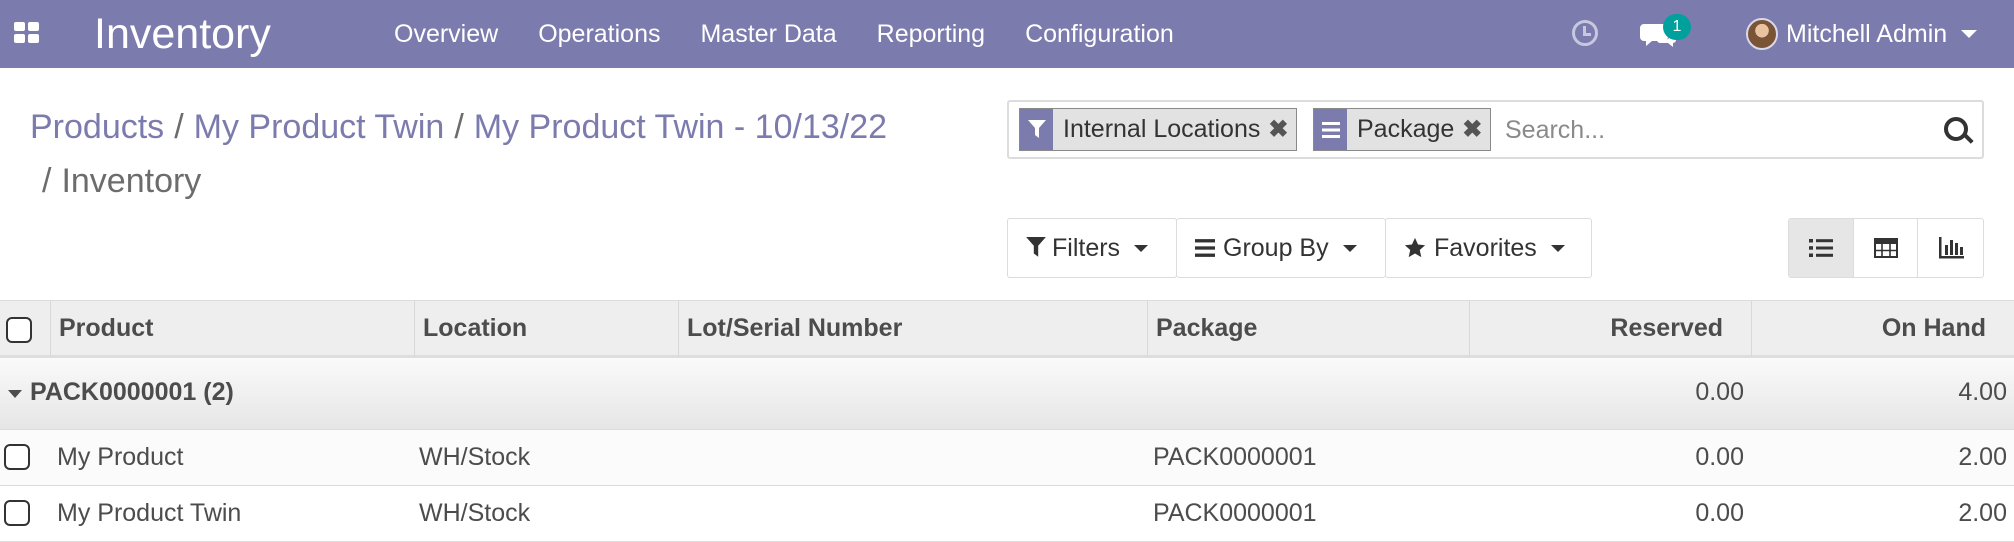  What do you see at coordinates (546, 328) in the screenshot?
I see `column-location: Location` at bounding box center [546, 328].